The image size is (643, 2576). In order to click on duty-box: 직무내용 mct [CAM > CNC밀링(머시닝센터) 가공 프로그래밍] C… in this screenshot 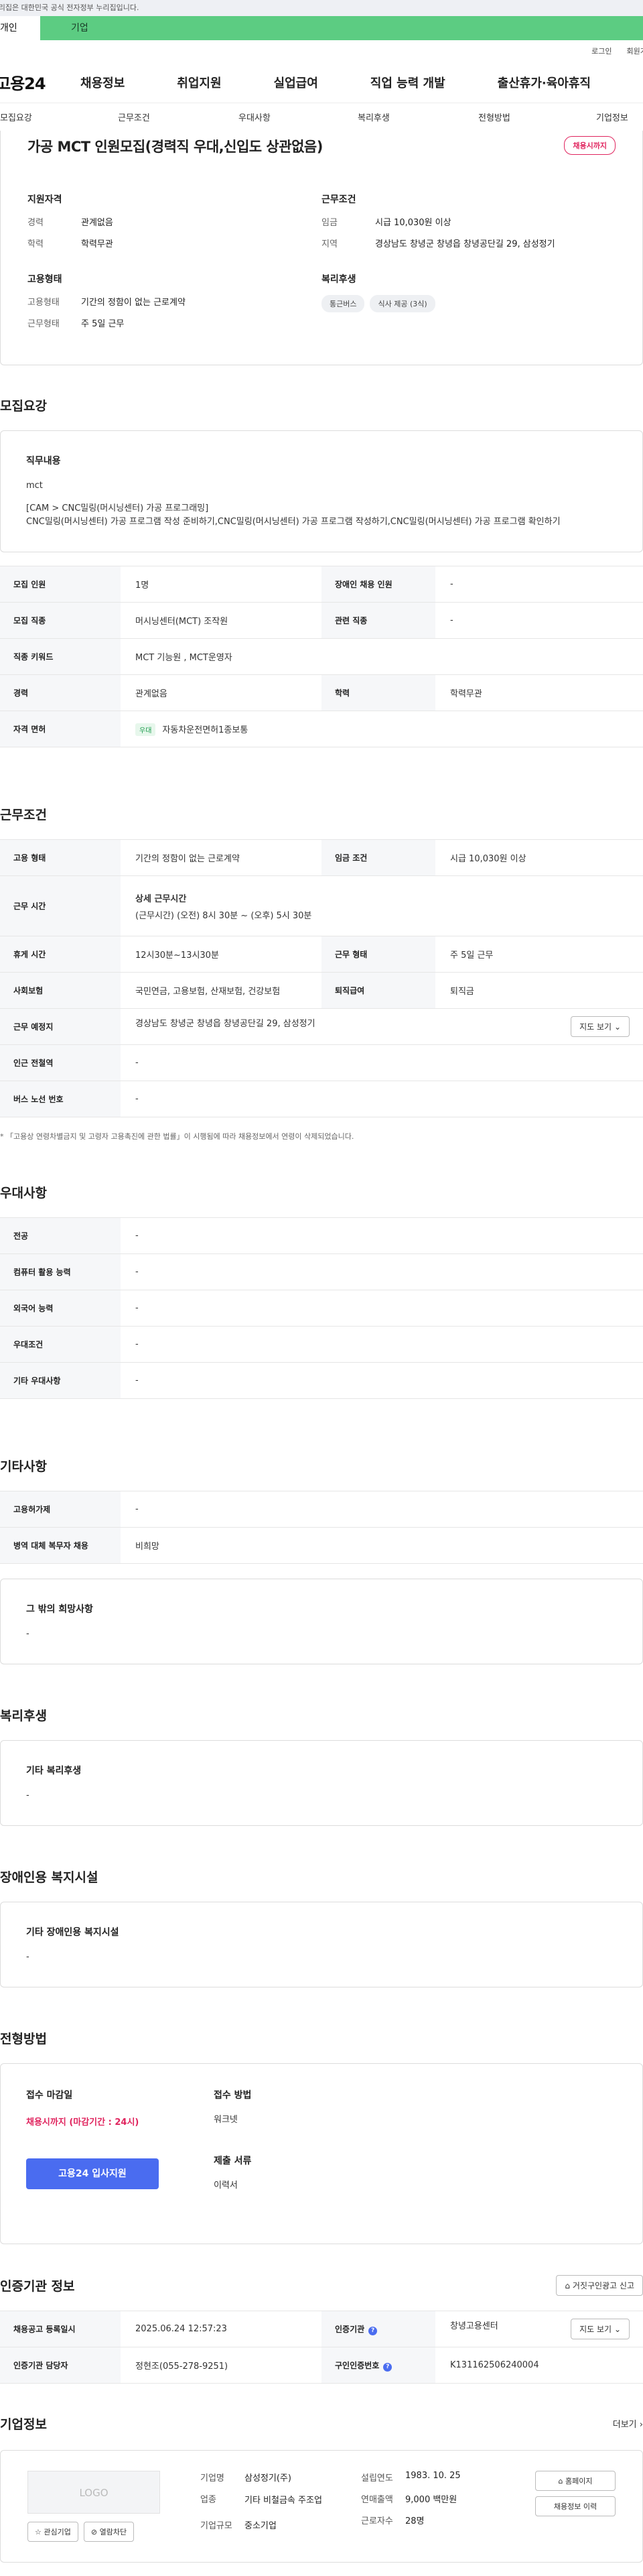, I will do `click(321, 491)`.